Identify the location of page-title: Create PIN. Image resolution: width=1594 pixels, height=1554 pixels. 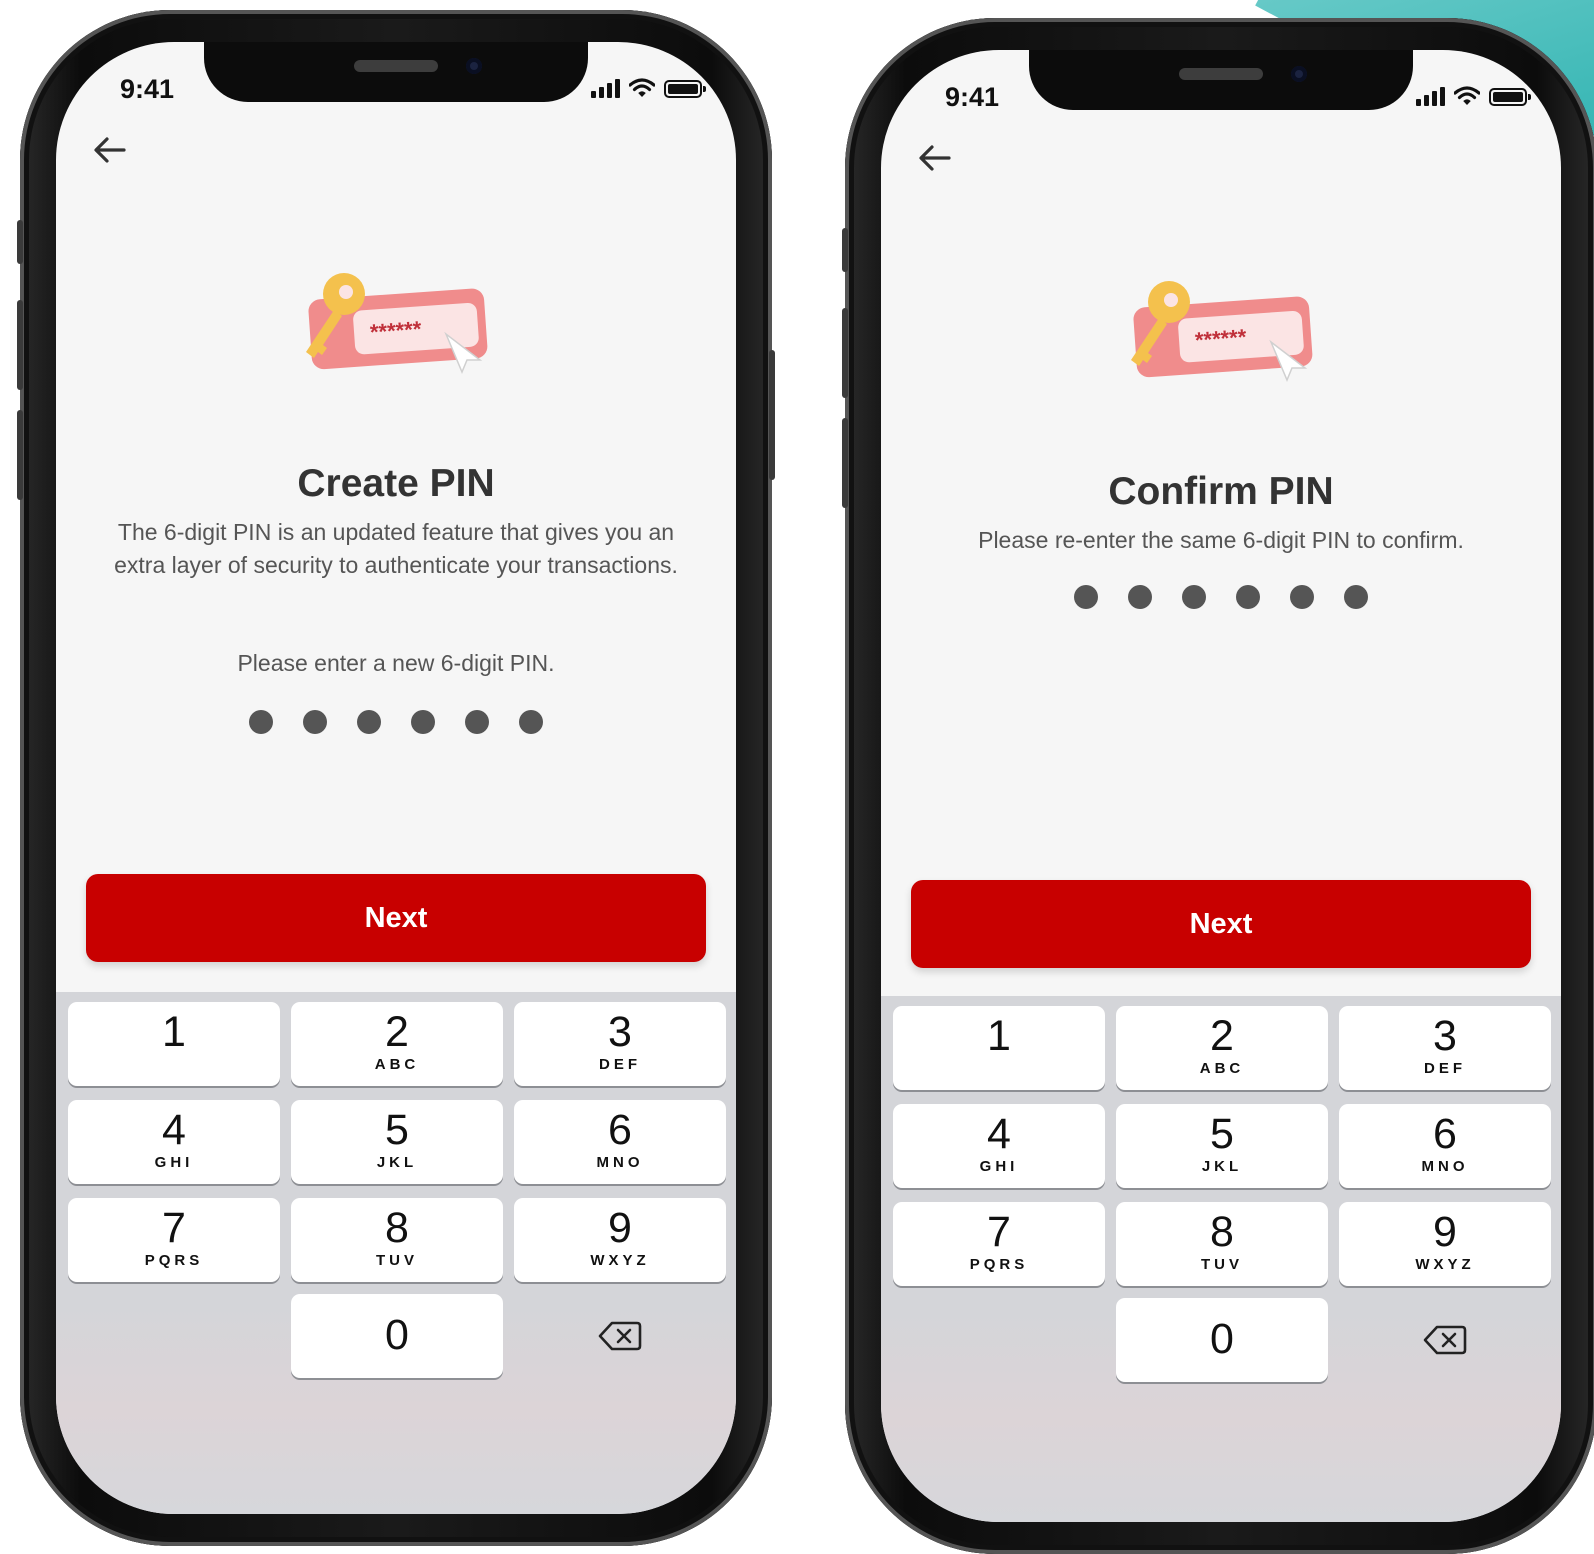
(396, 483).